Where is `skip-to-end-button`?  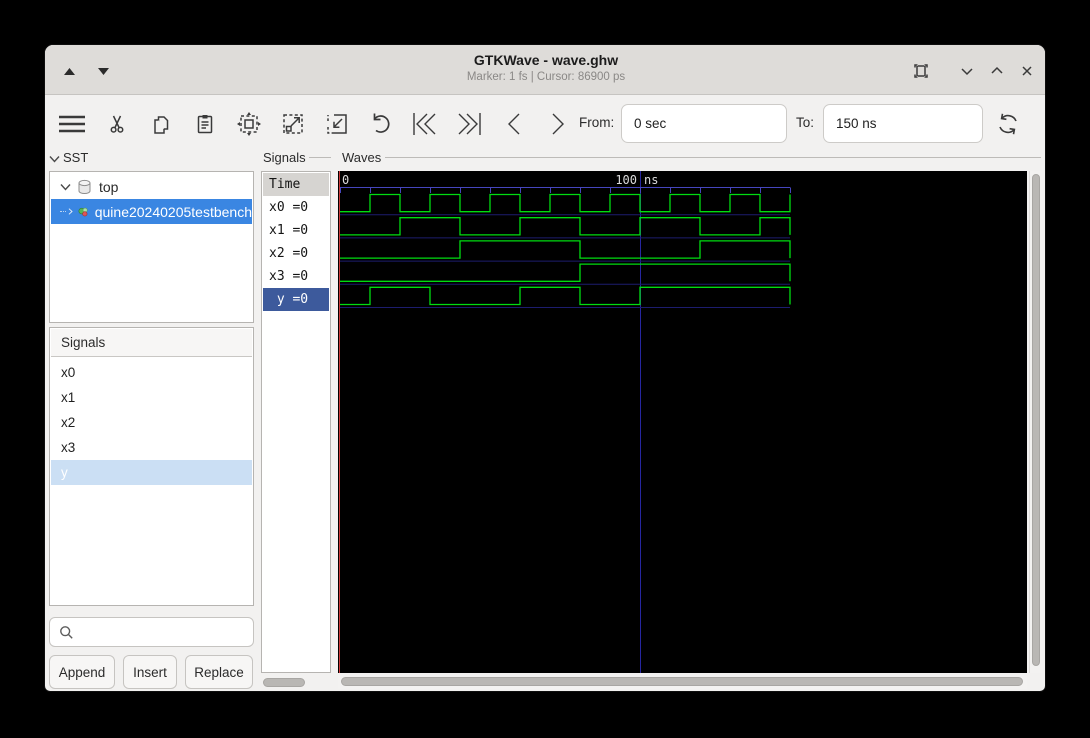 skip-to-end-button is located at coordinates (469, 124).